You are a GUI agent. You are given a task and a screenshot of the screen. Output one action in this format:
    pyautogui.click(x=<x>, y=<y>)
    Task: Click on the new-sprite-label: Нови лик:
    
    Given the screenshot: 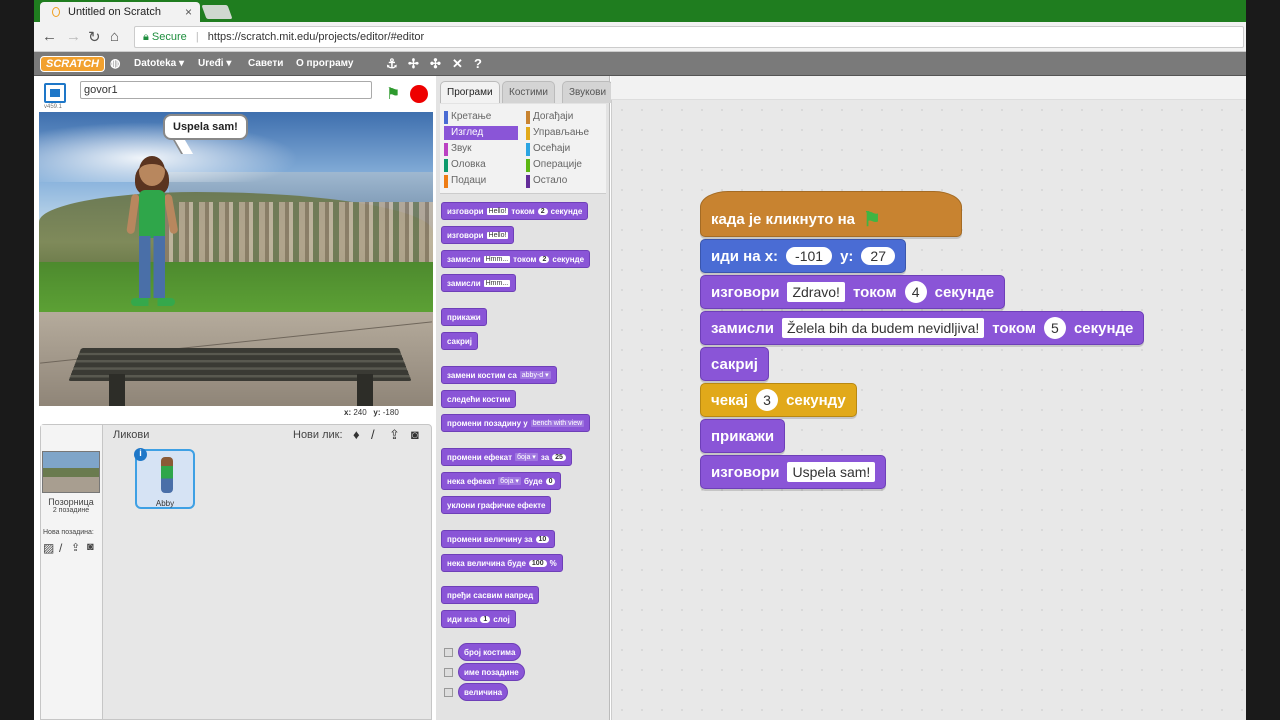 What is the action you would take?
    pyautogui.click(x=318, y=435)
    